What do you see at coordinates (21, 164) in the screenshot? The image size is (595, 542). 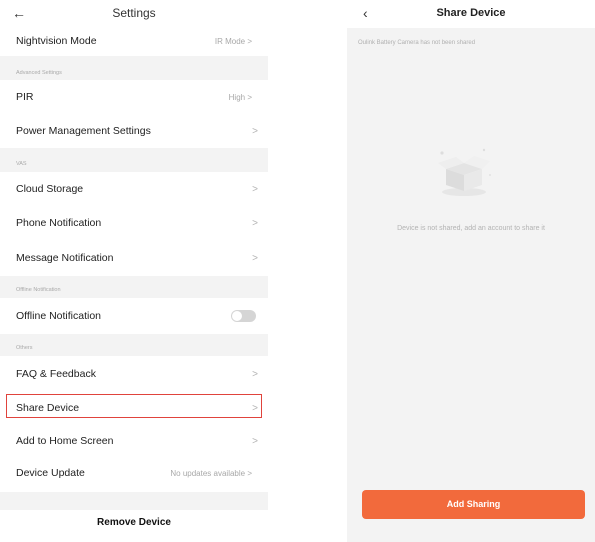 I see `section-title: VAS` at bounding box center [21, 164].